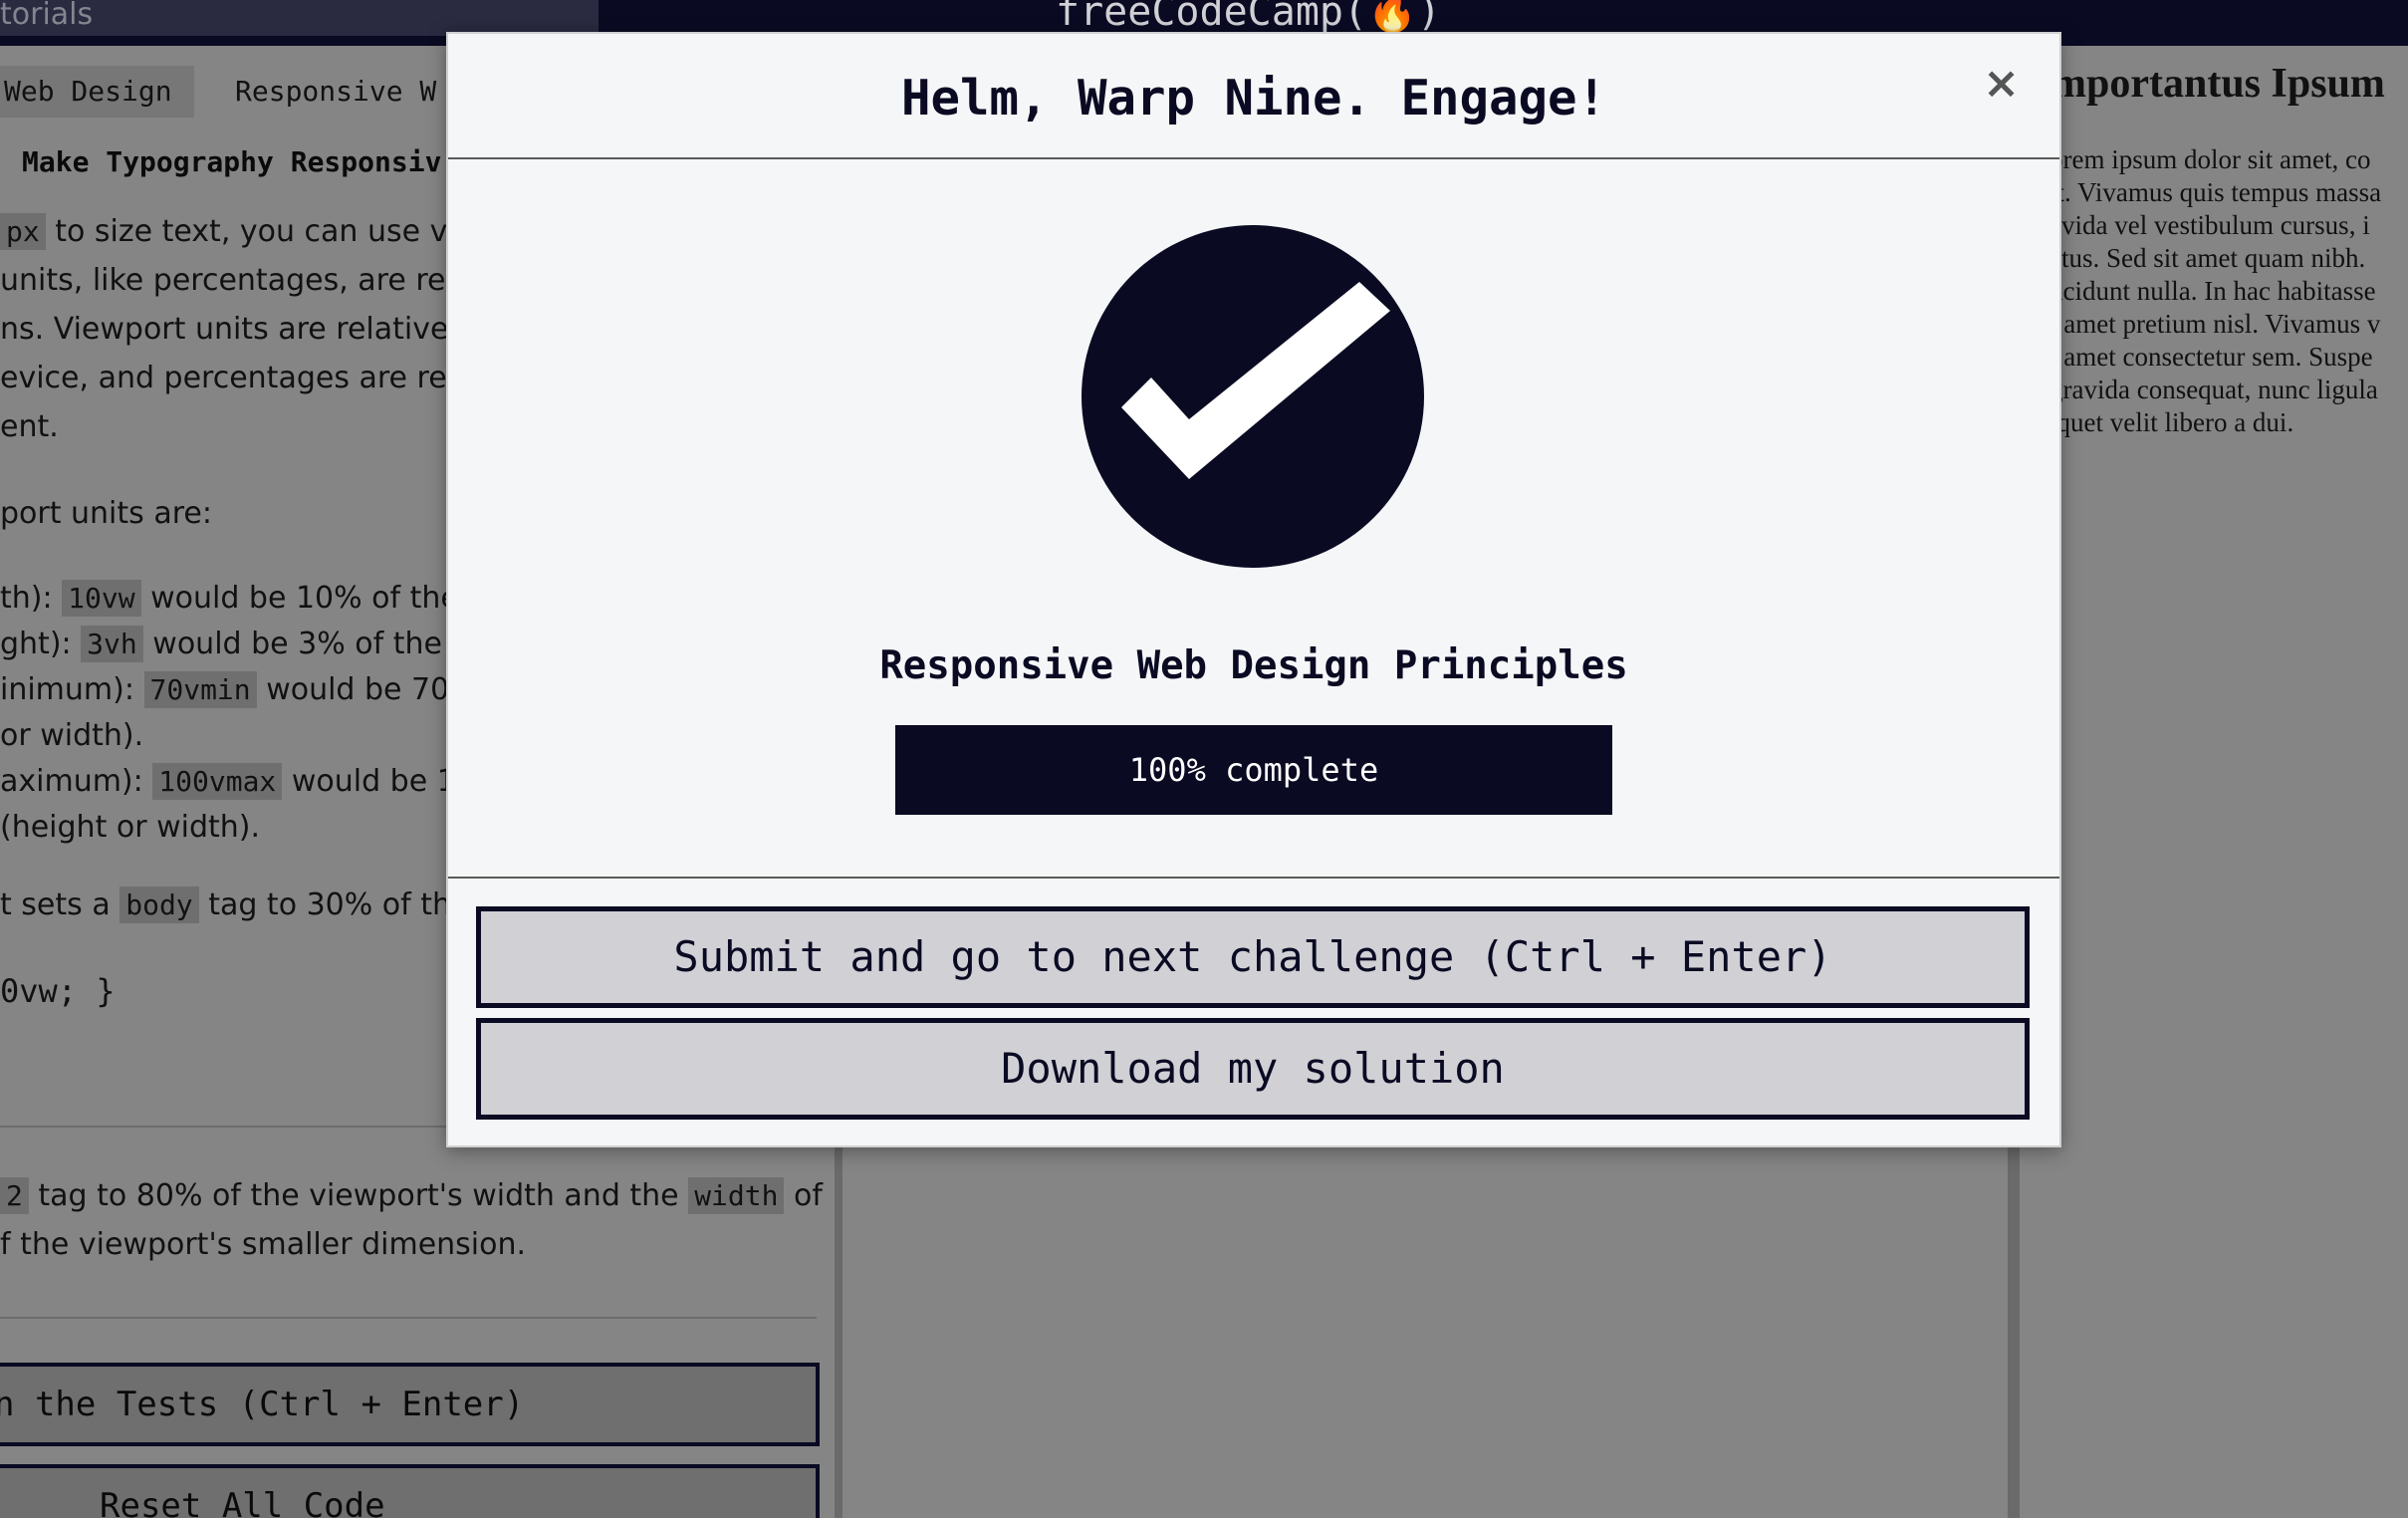  I want to click on certification-title: Responsive Web Design Principles, so click(1253, 665).